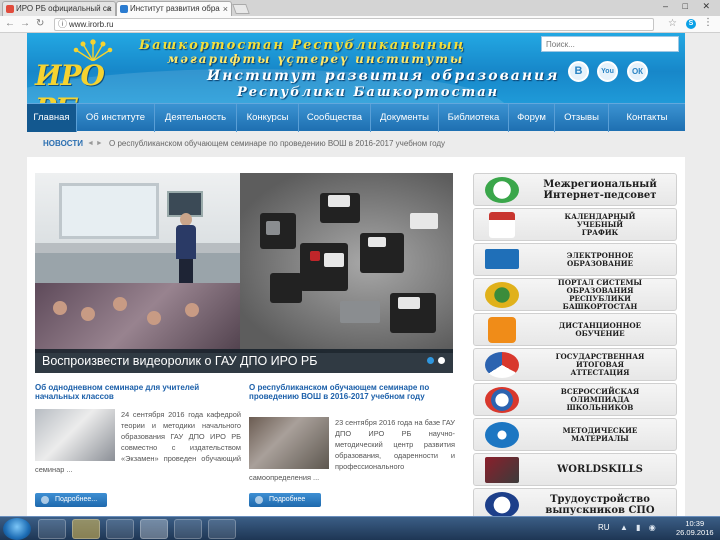  What do you see at coordinates (316, 59) in the screenshot?
I see `header-title-ba-2: мәғарифты үҫтереү институты` at bounding box center [316, 59].